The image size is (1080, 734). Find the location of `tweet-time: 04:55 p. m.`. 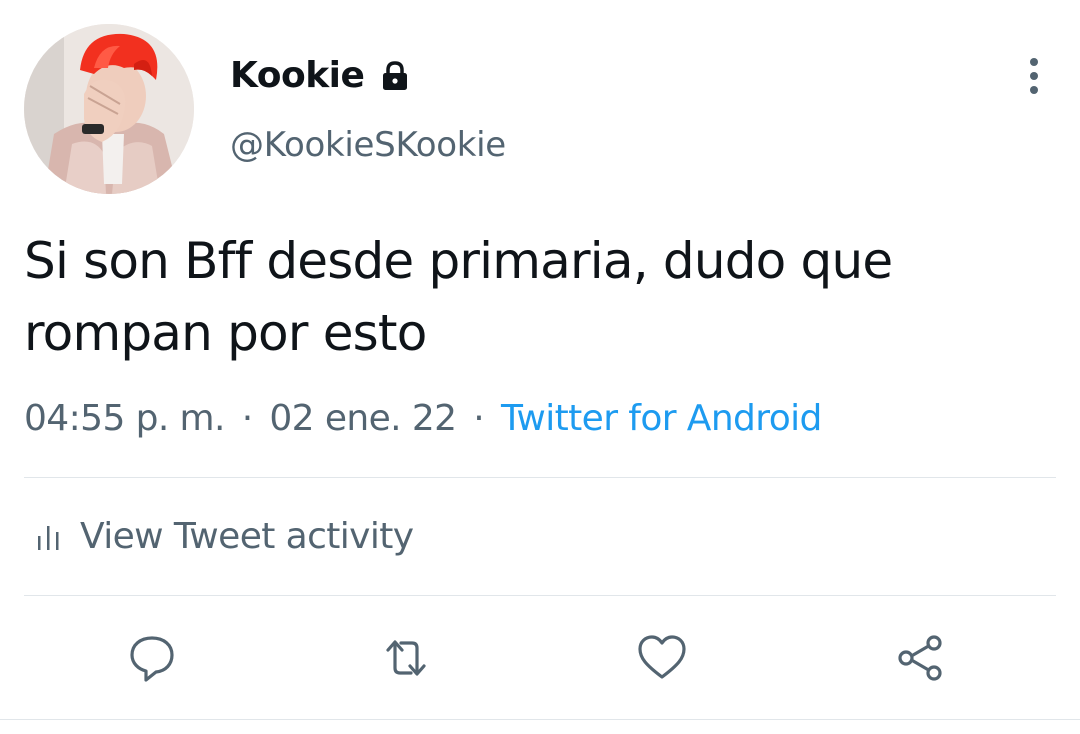

tweet-time: 04:55 p. m. is located at coordinates (124, 418).